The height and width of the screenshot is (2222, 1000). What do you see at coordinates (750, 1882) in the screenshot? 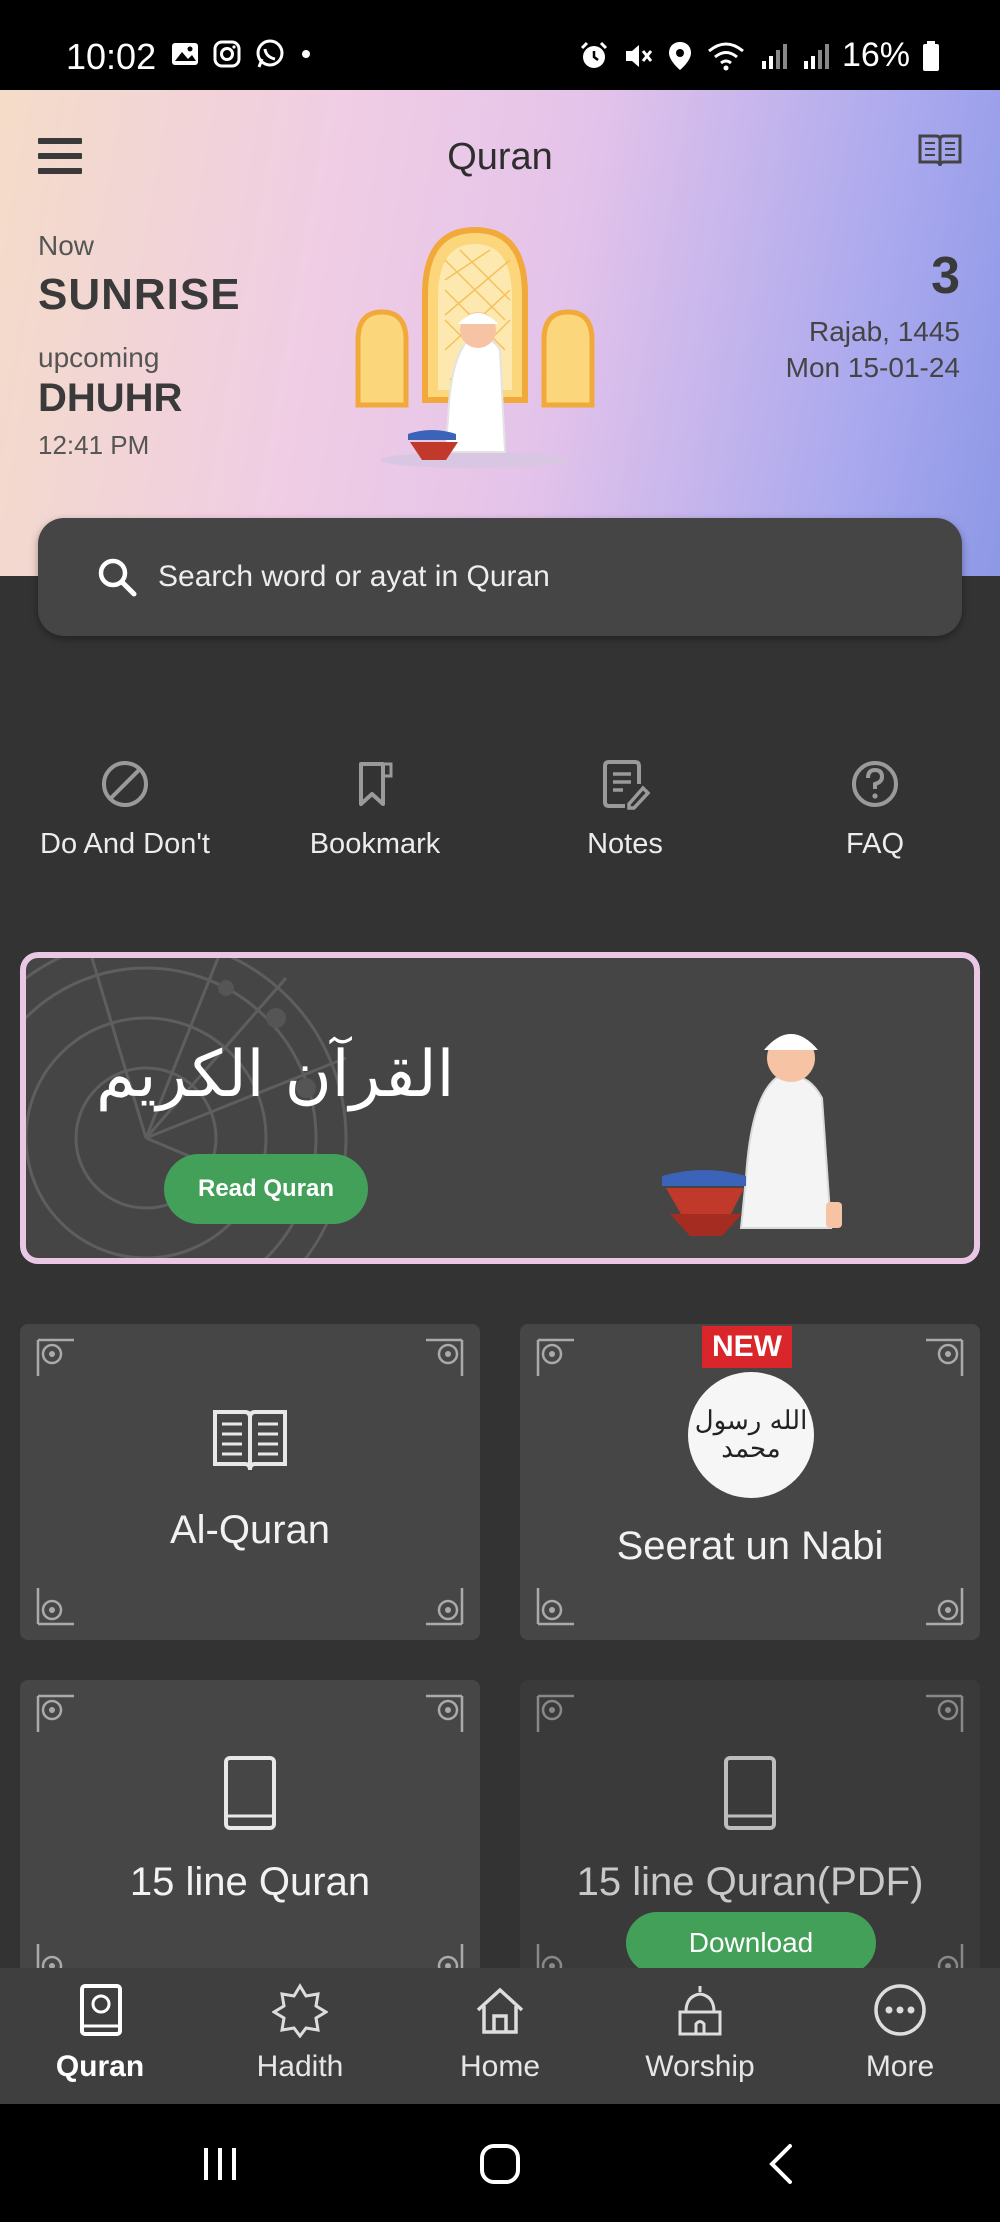
I see `card-label: 15 line Quran(PDF)` at bounding box center [750, 1882].